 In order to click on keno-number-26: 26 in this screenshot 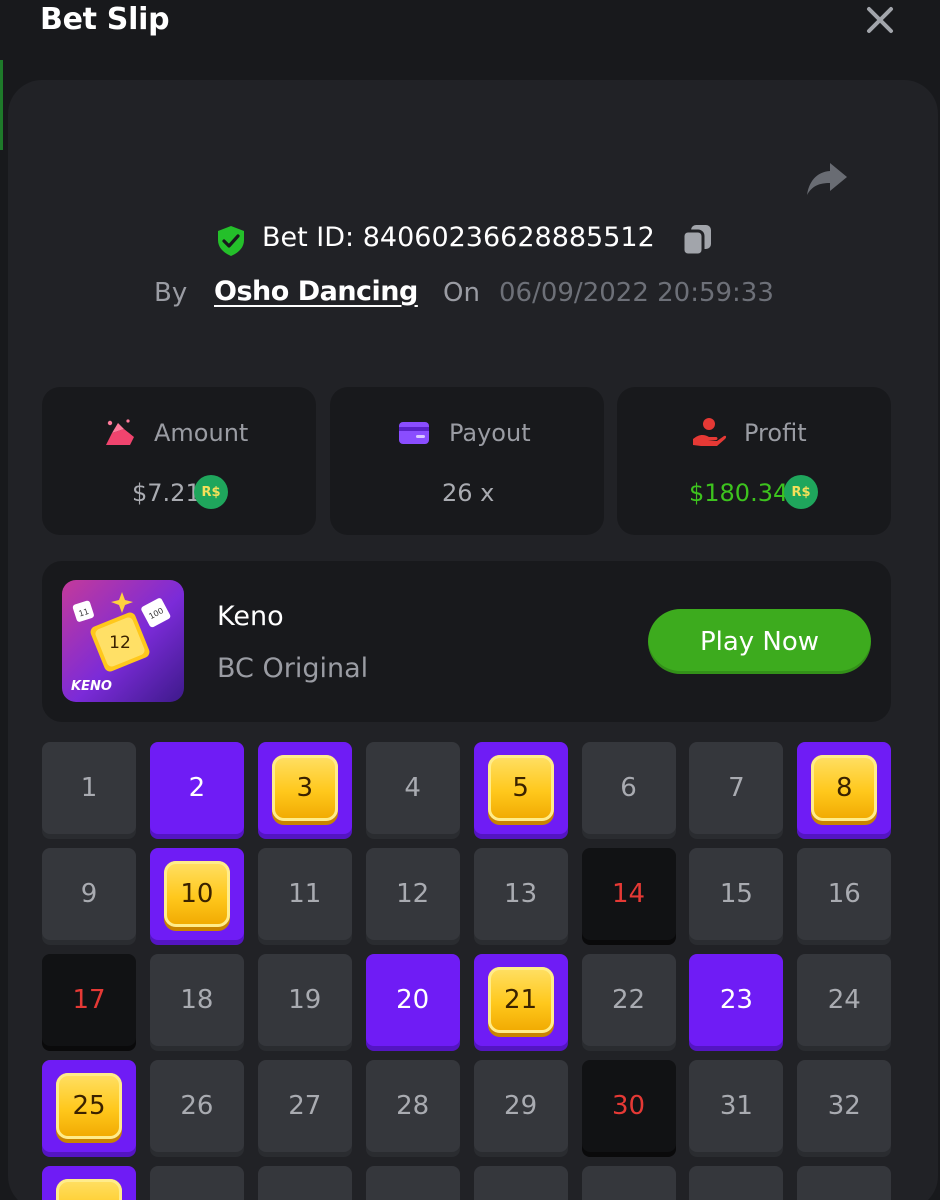, I will do `click(196, 1106)`.